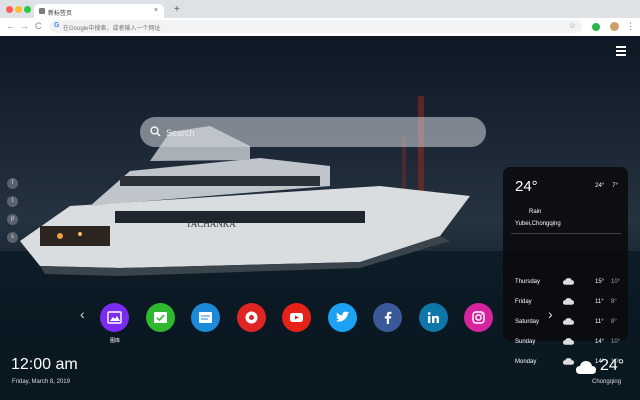  What do you see at coordinates (586, 367) in the screenshot?
I see `cloud-icon` at bounding box center [586, 367].